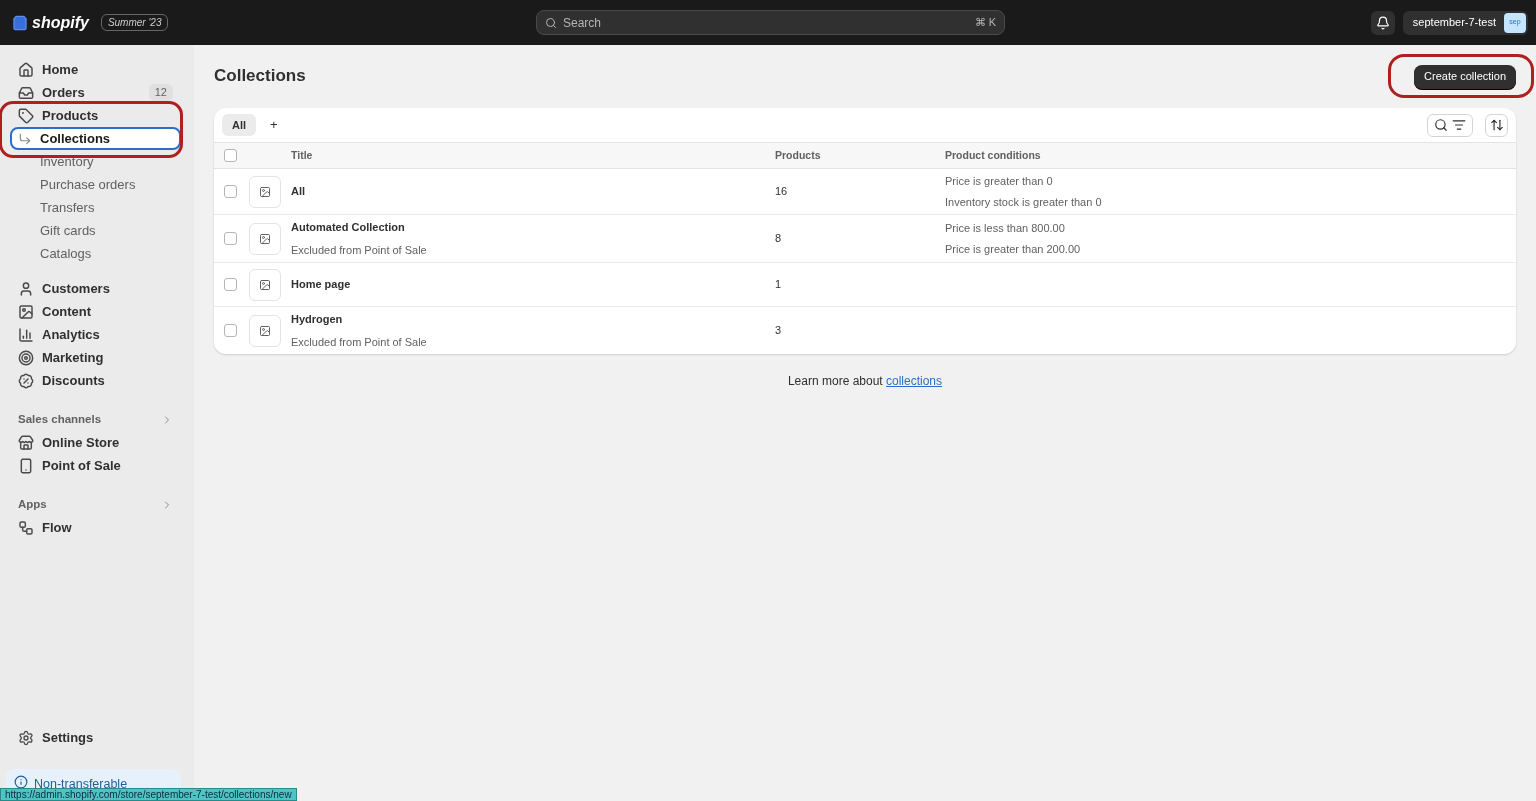 The image size is (1536, 801). What do you see at coordinates (95, 737) in the screenshot?
I see `nav-item: Settings` at bounding box center [95, 737].